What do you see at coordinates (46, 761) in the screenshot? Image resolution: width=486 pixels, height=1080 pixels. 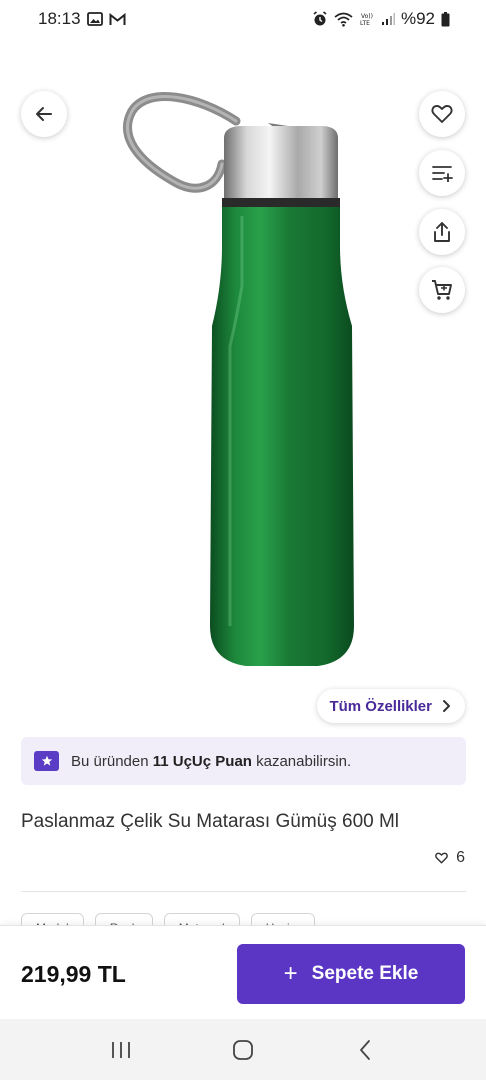 I see `points-star-icon` at bounding box center [46, 761].